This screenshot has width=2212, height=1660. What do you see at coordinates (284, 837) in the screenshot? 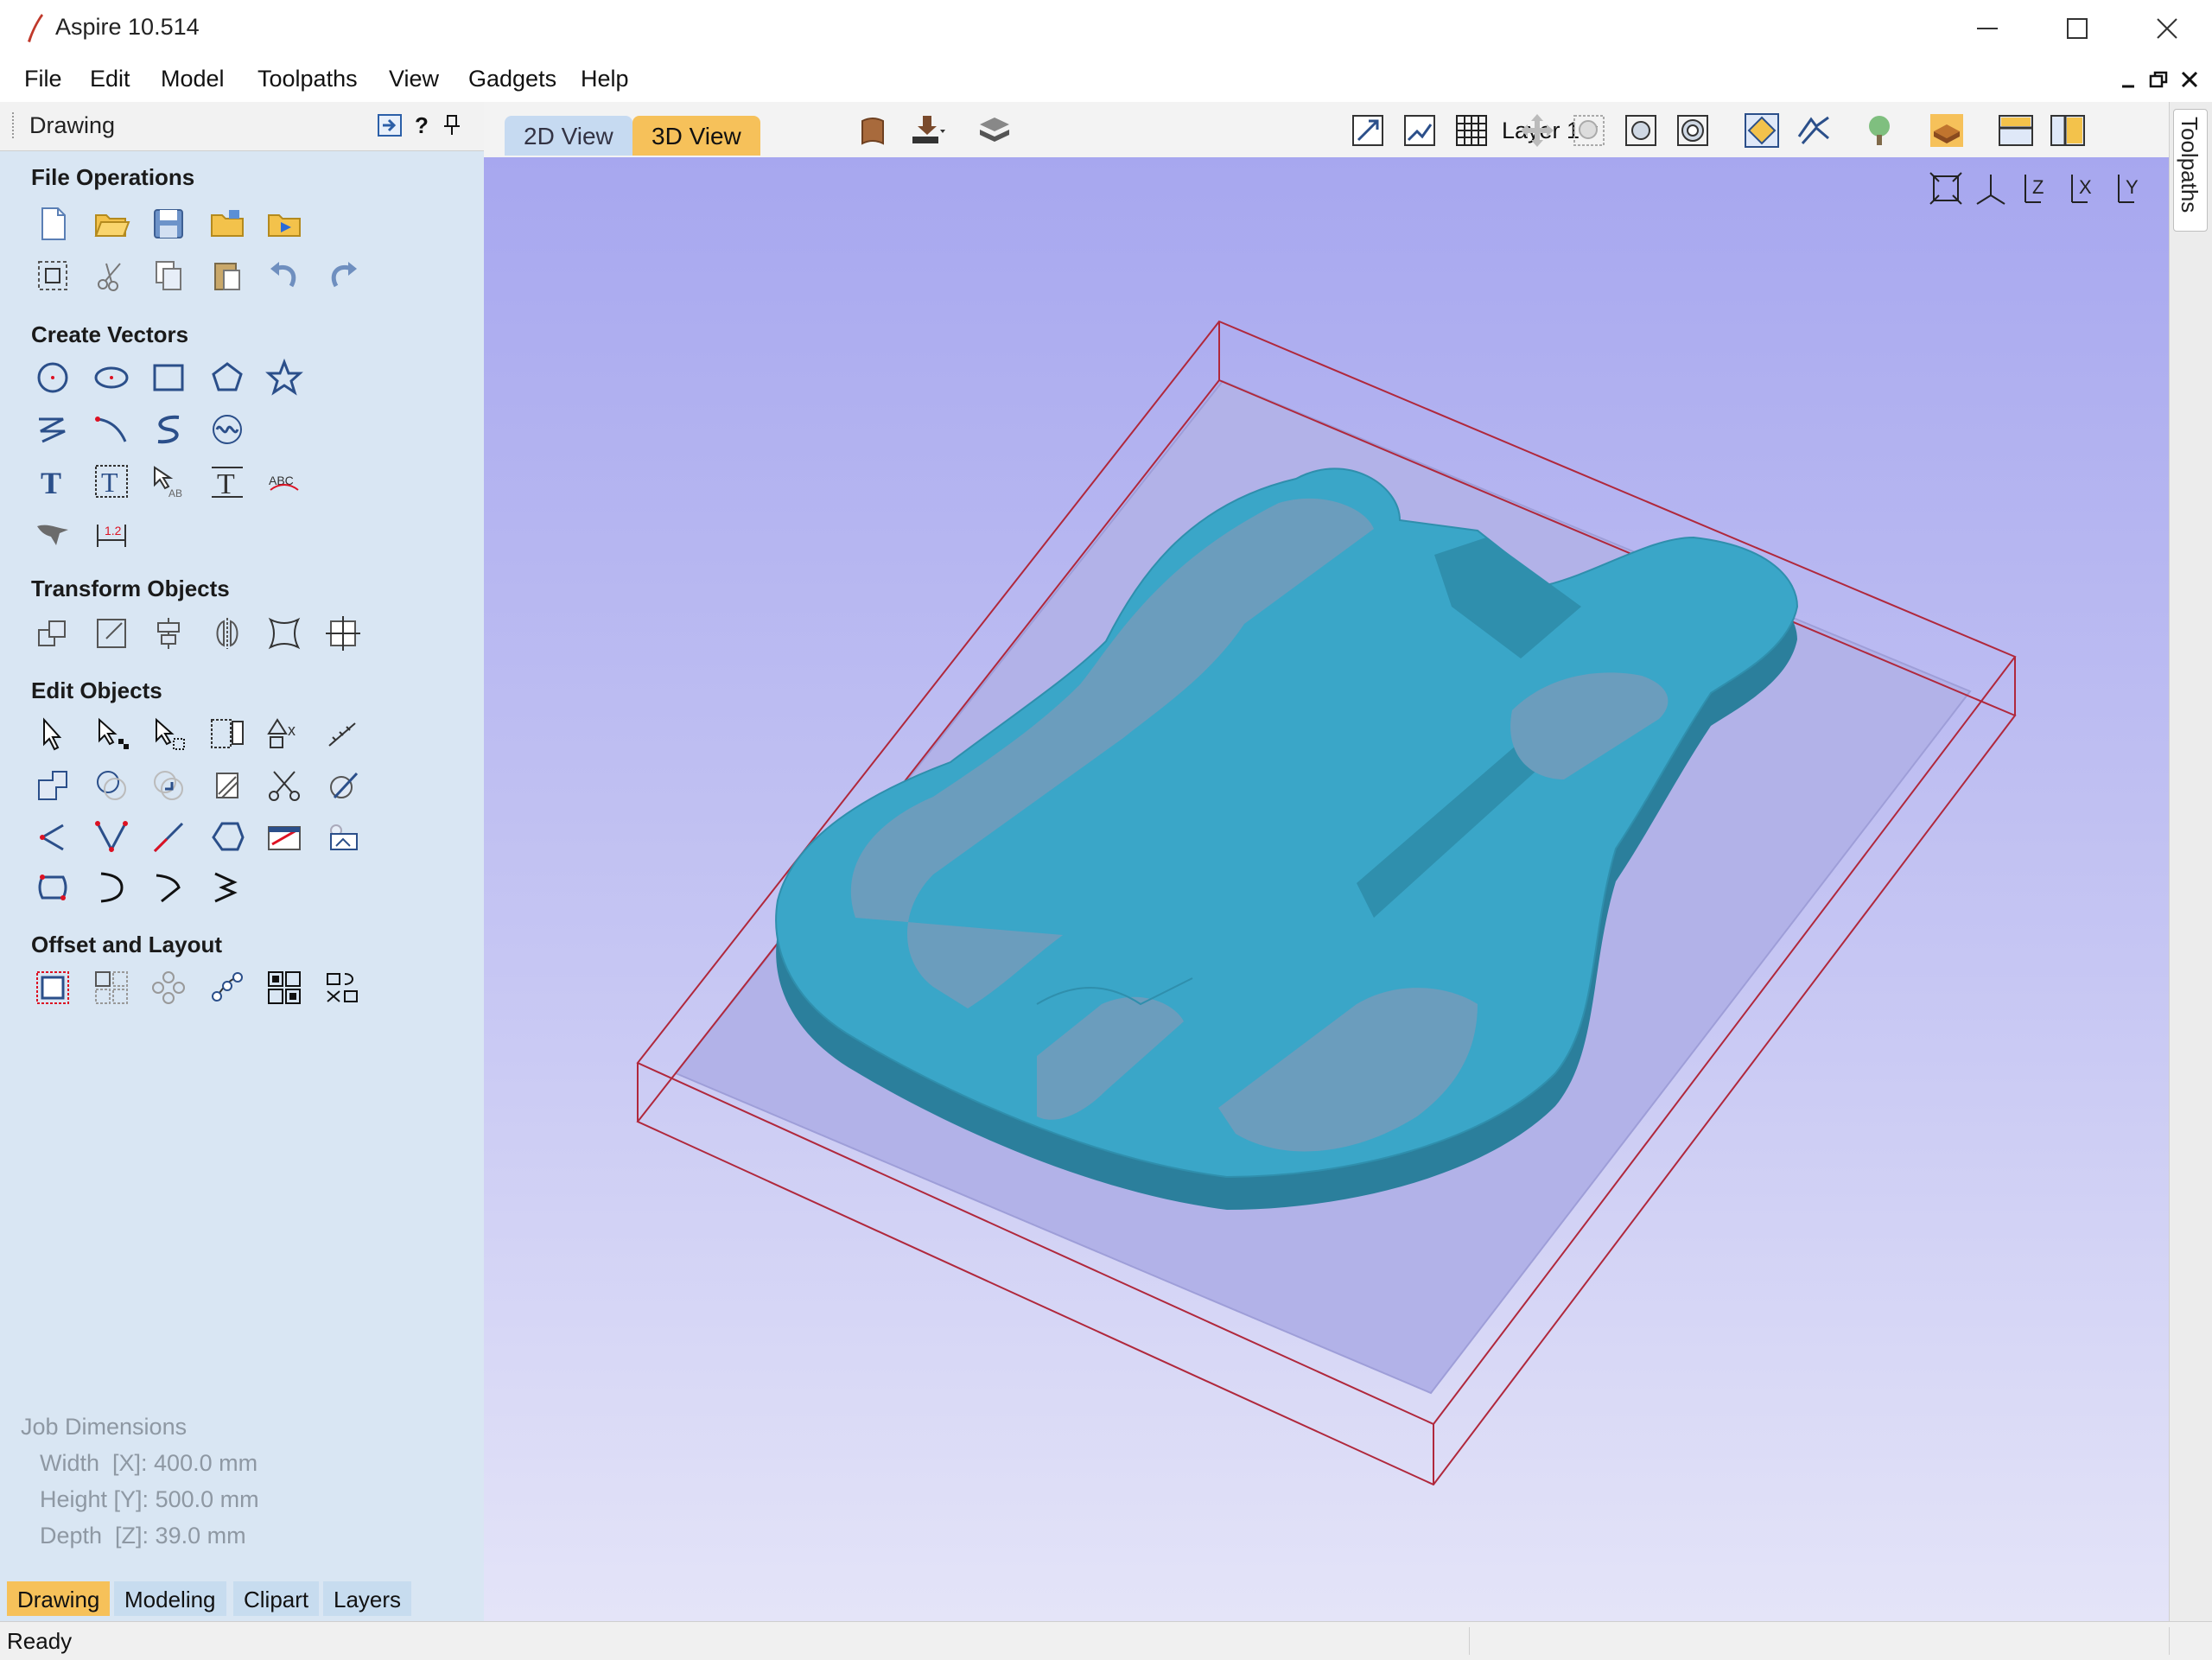
I see `draw-tabs-button` at bounding box center [284, 837].